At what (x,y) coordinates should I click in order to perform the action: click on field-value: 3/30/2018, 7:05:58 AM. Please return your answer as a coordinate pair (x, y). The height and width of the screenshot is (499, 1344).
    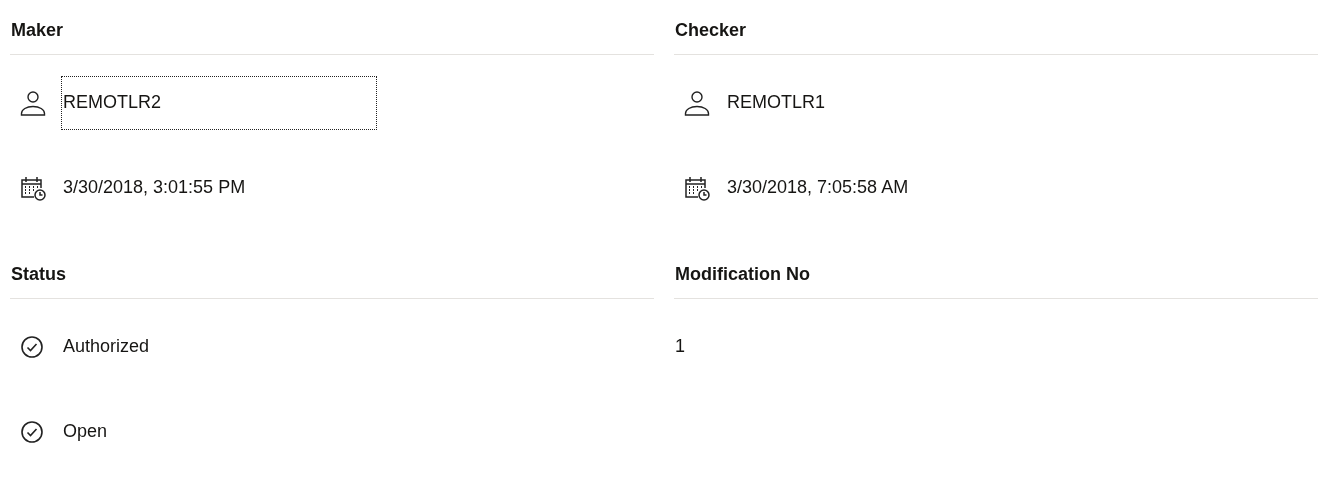
    Looking at the image, I should click on (818, 187).